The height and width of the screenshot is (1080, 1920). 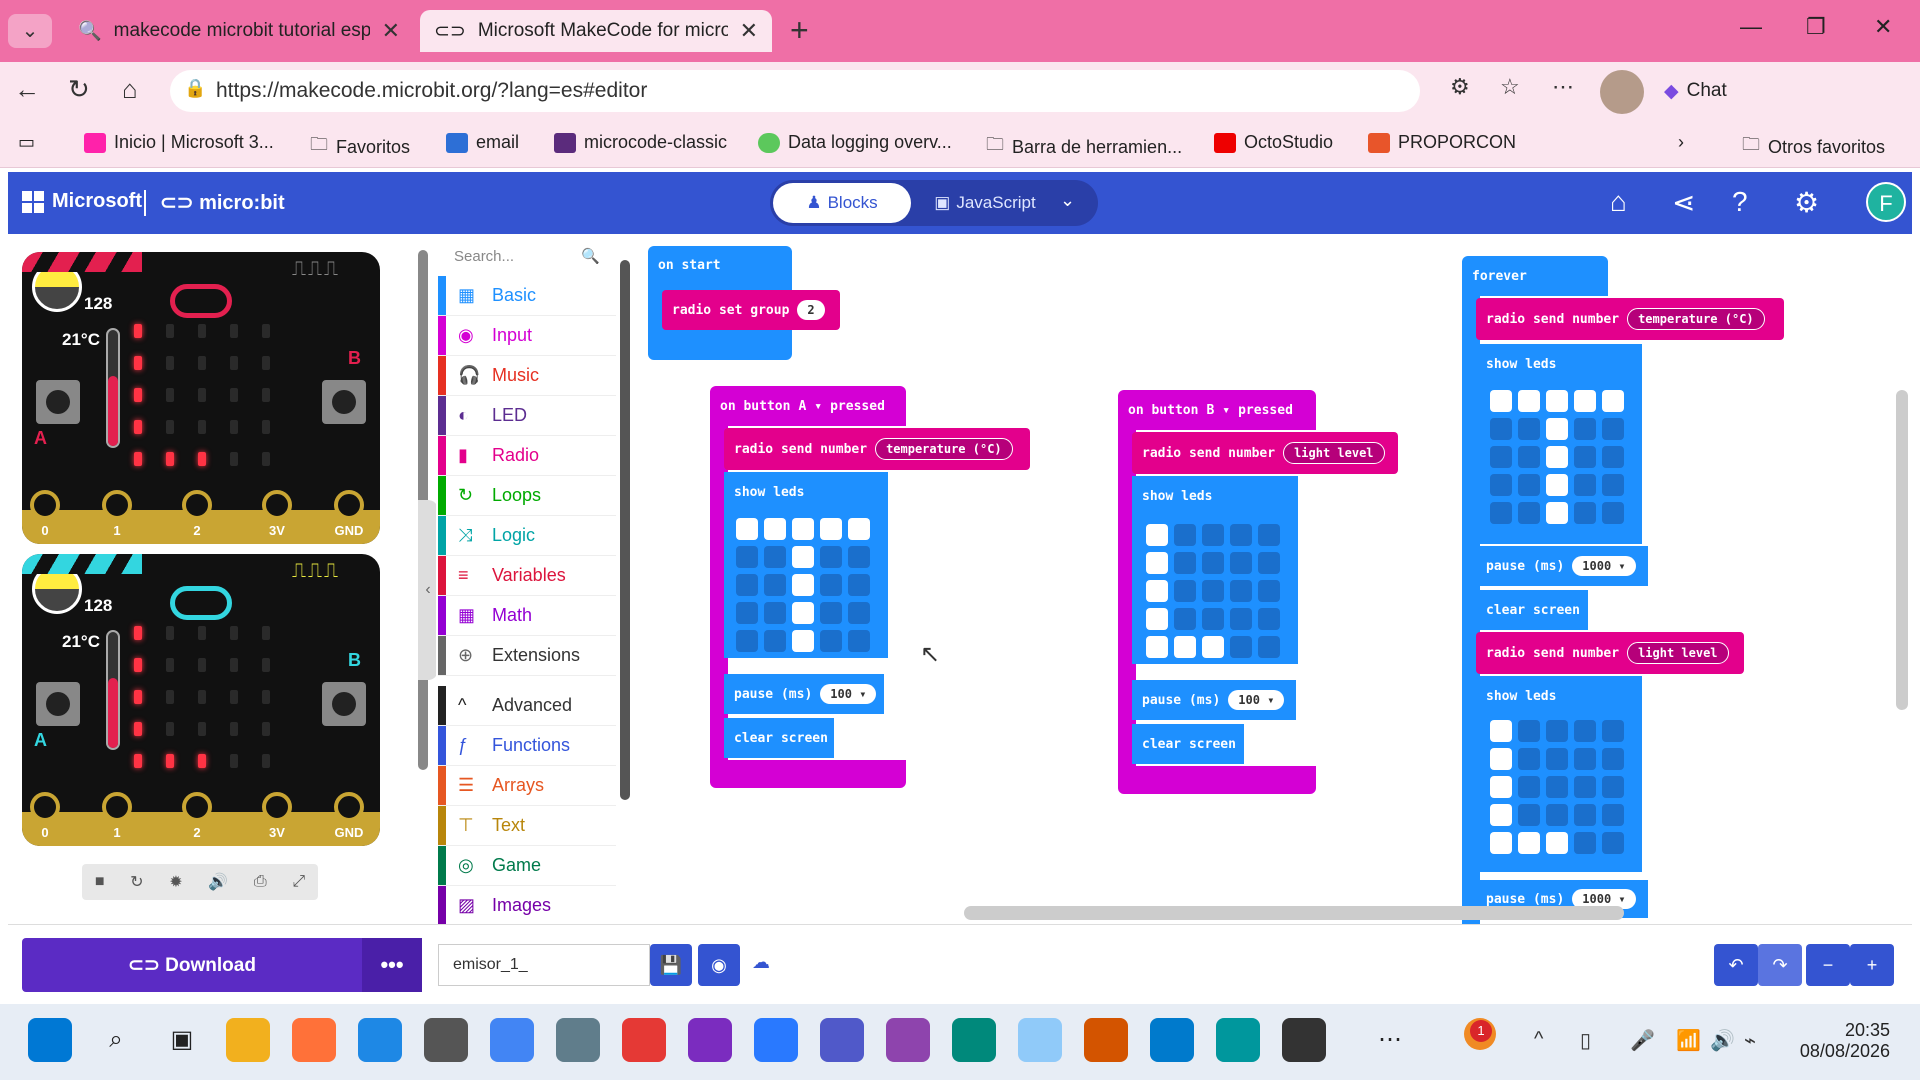 I want to click on redo-icon: ↷, so click(x=1780, y=965).